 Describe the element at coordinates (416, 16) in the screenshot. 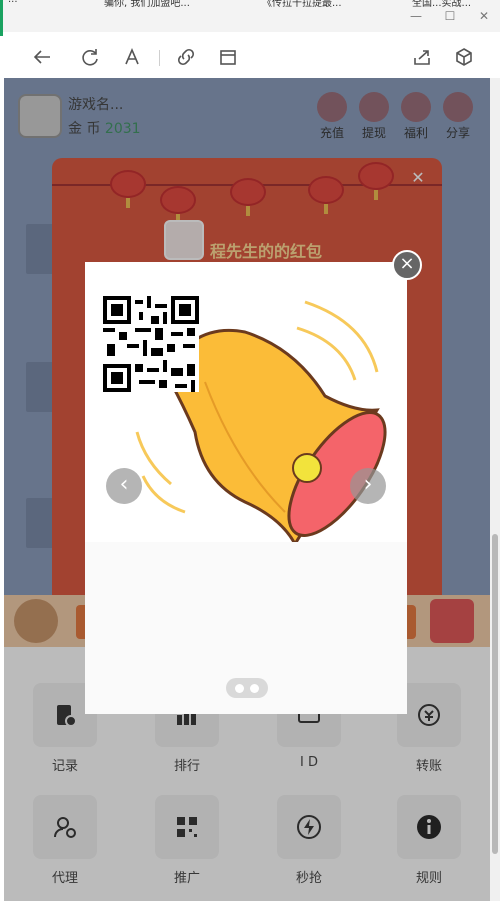

I see `minimize-button: —` at that location.